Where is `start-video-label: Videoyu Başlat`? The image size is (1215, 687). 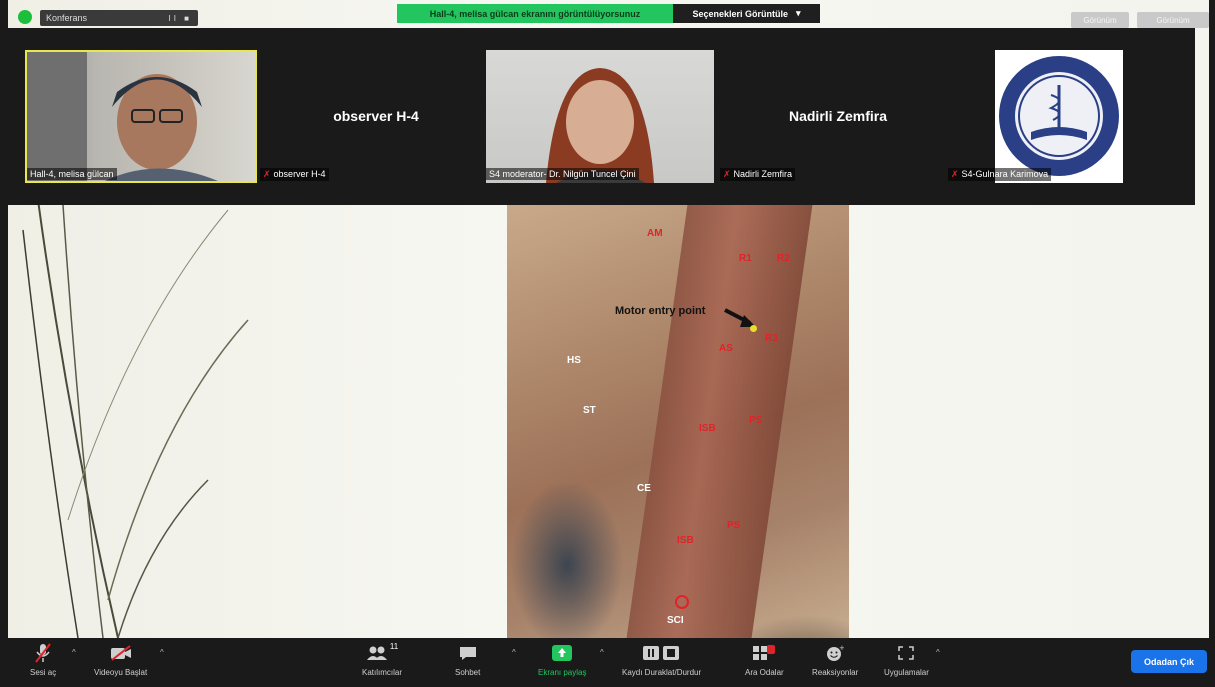 start-video-label: Videoyu Başlat is located at coordinates (121, 672).